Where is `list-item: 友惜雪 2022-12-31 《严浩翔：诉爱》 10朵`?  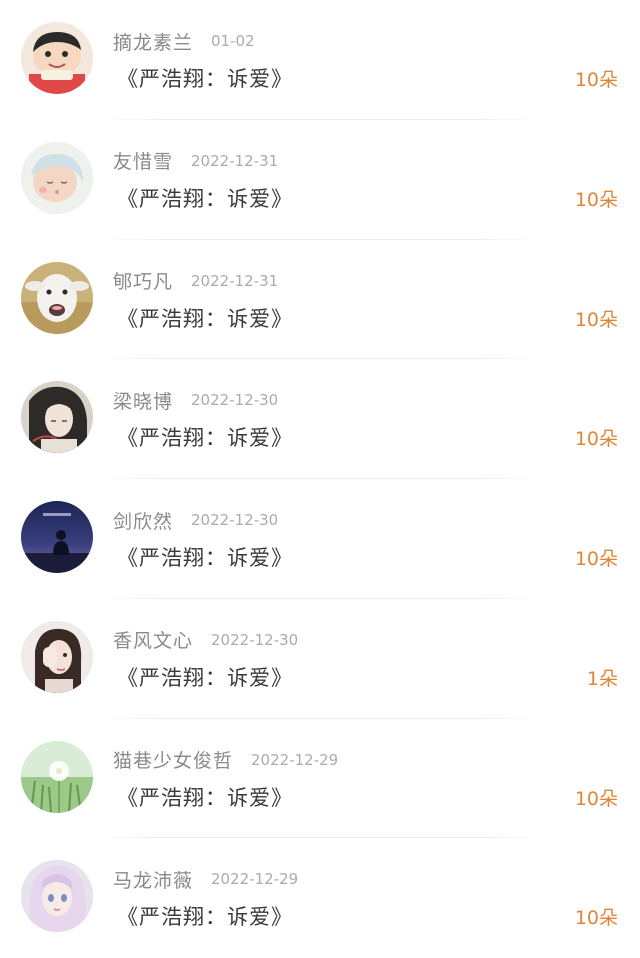 list-item: 友惜雪 2022-12-31 《严浩翔：诉爱》 10朵 is located at coordinates (320, 180).